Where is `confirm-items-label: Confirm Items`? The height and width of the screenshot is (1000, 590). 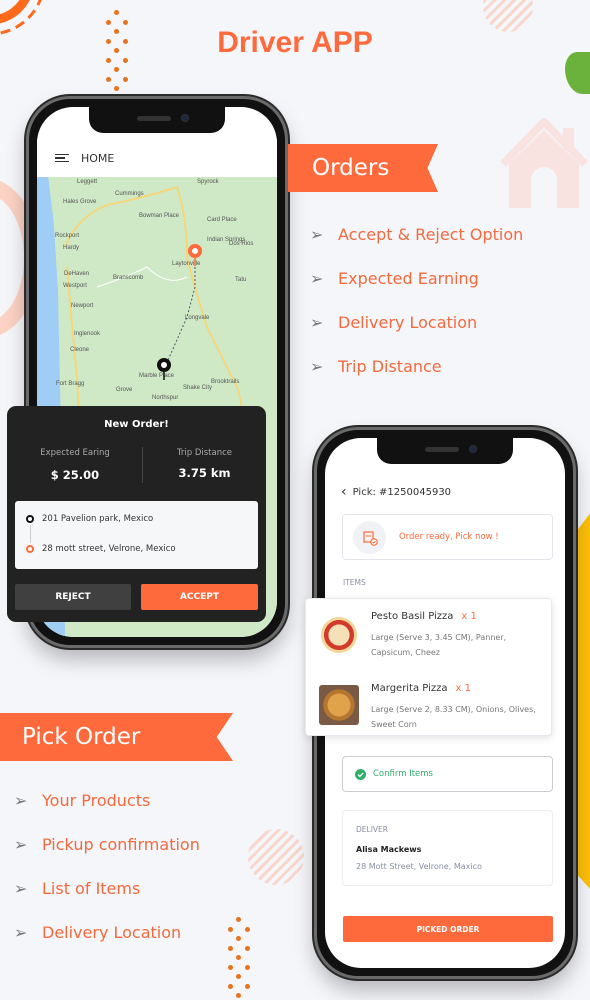 confirm-items-label: Confirm Items is located at coordinates (403, 774).